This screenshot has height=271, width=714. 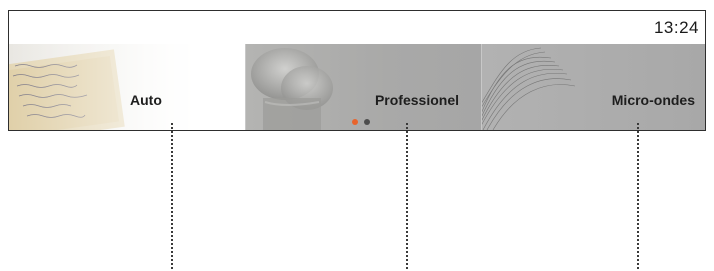 What do you see at coordinates (676, 27) in the screenshot?
I see `clock: 13:24` at bounding box center [676, 27].